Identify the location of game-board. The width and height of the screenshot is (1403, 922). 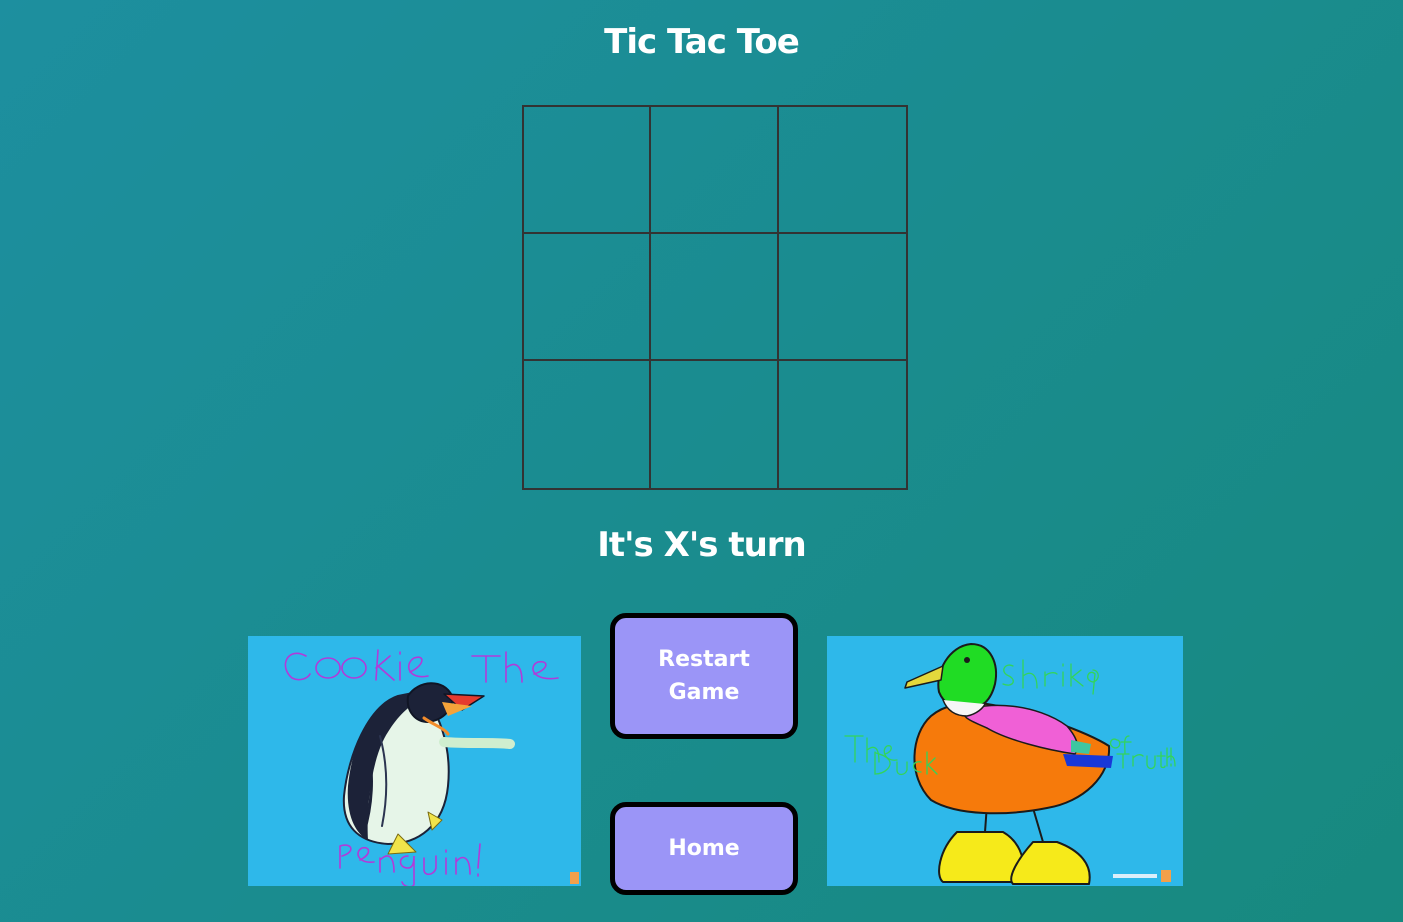
(715, 297).